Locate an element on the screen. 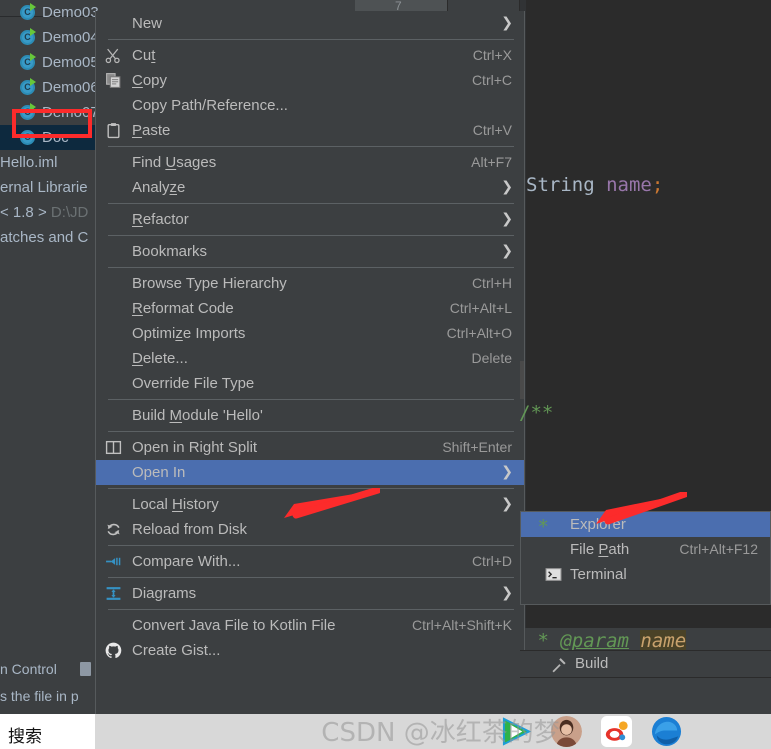 This screenshot has width=771, height=749. tree-item-label: Hello.iml is located at coordinates (29, 162).